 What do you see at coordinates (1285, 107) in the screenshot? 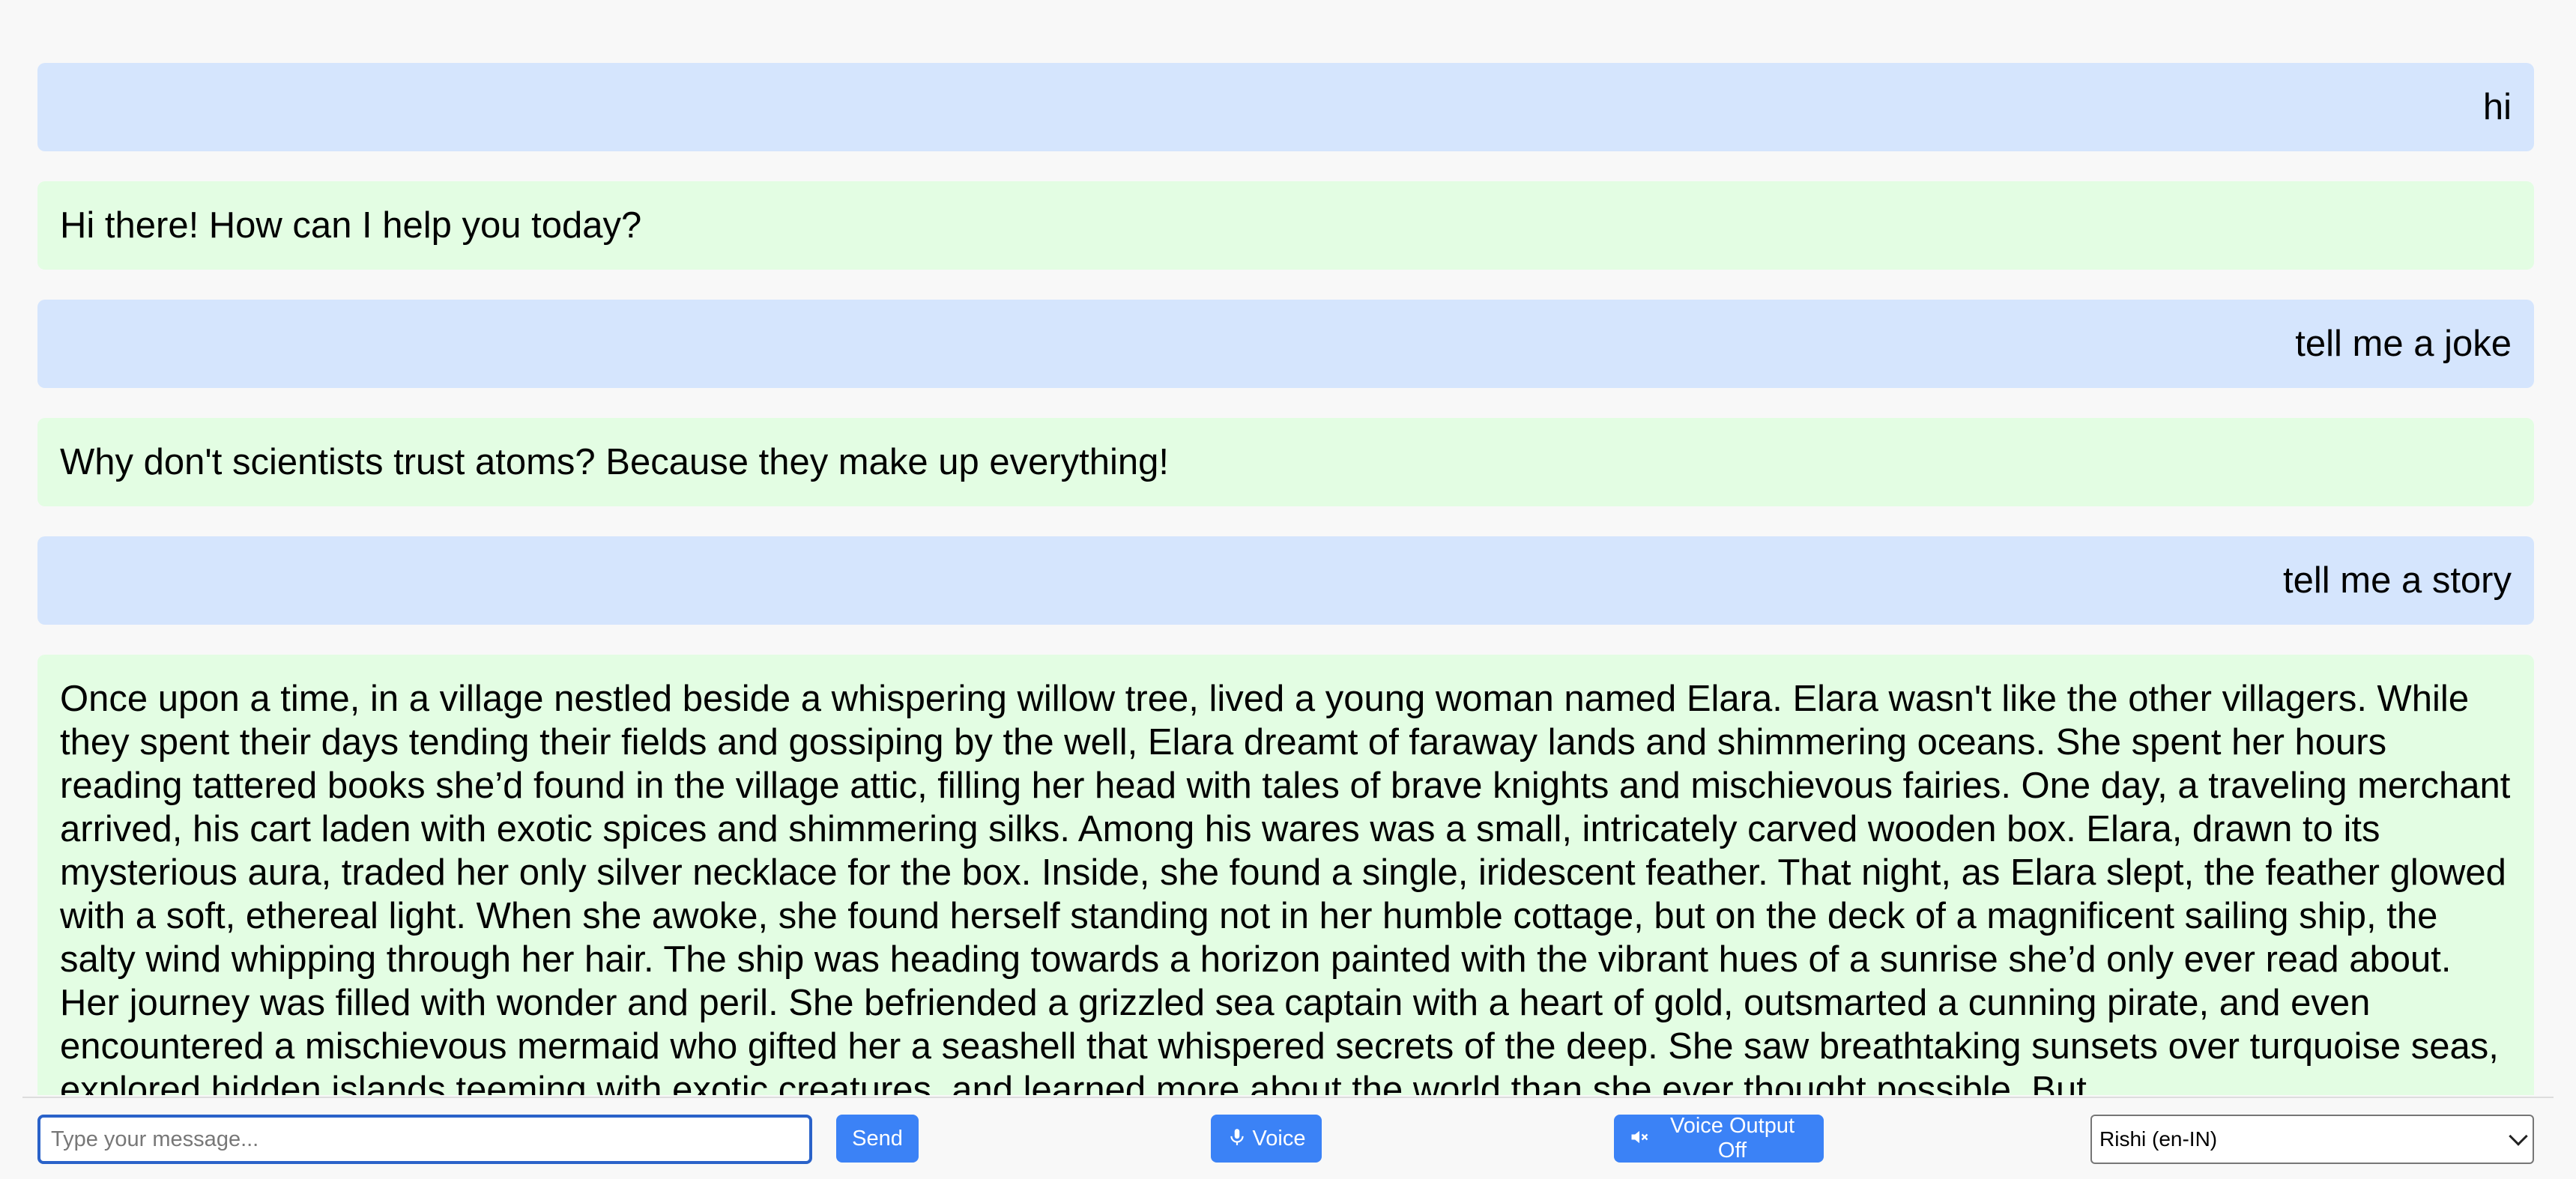
I see `user-message: hi` at bounding box center [1285, 107].